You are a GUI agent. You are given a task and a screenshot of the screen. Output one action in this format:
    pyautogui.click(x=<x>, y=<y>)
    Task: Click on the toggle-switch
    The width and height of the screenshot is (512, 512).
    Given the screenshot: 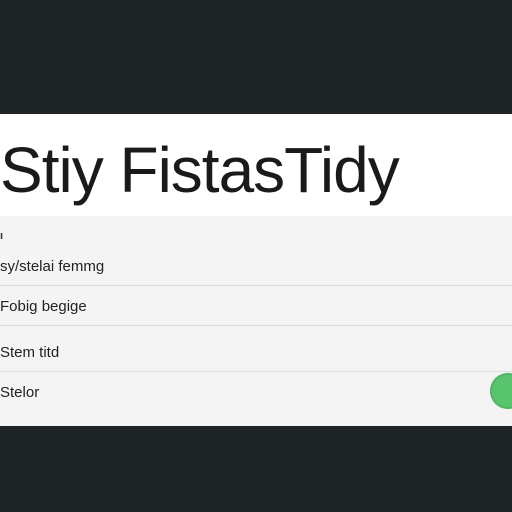 What is the action you would take?
    pyautogui.click(x=501, y=391)
    